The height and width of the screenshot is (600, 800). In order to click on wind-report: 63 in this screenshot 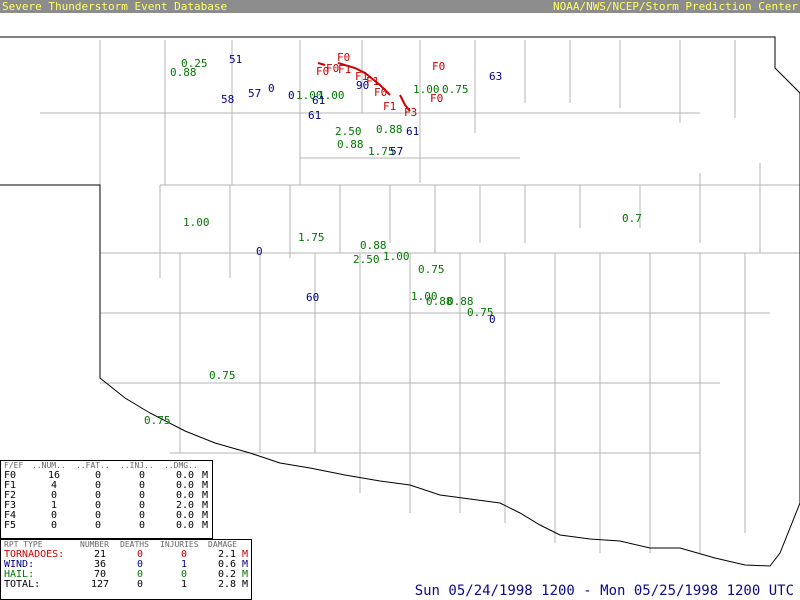, I will do `click(495, 76)`.